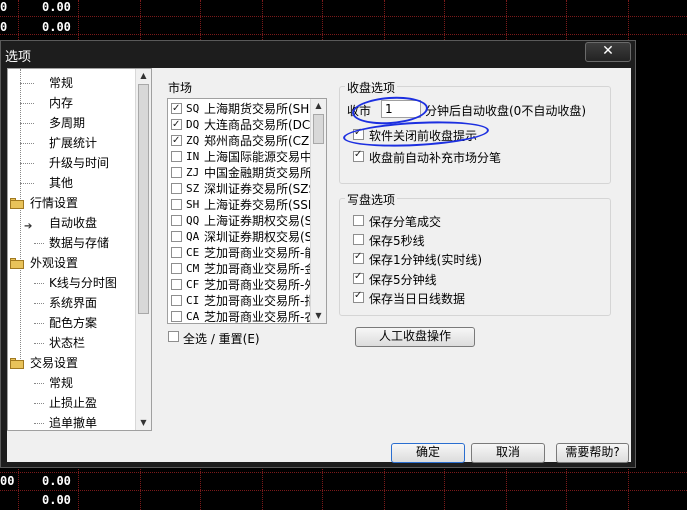  What do you see at coordinates (453, 259) in the screenshot?
I see `write-option: 保存1分钟线(实时线)` at bounding box center [453, 259].